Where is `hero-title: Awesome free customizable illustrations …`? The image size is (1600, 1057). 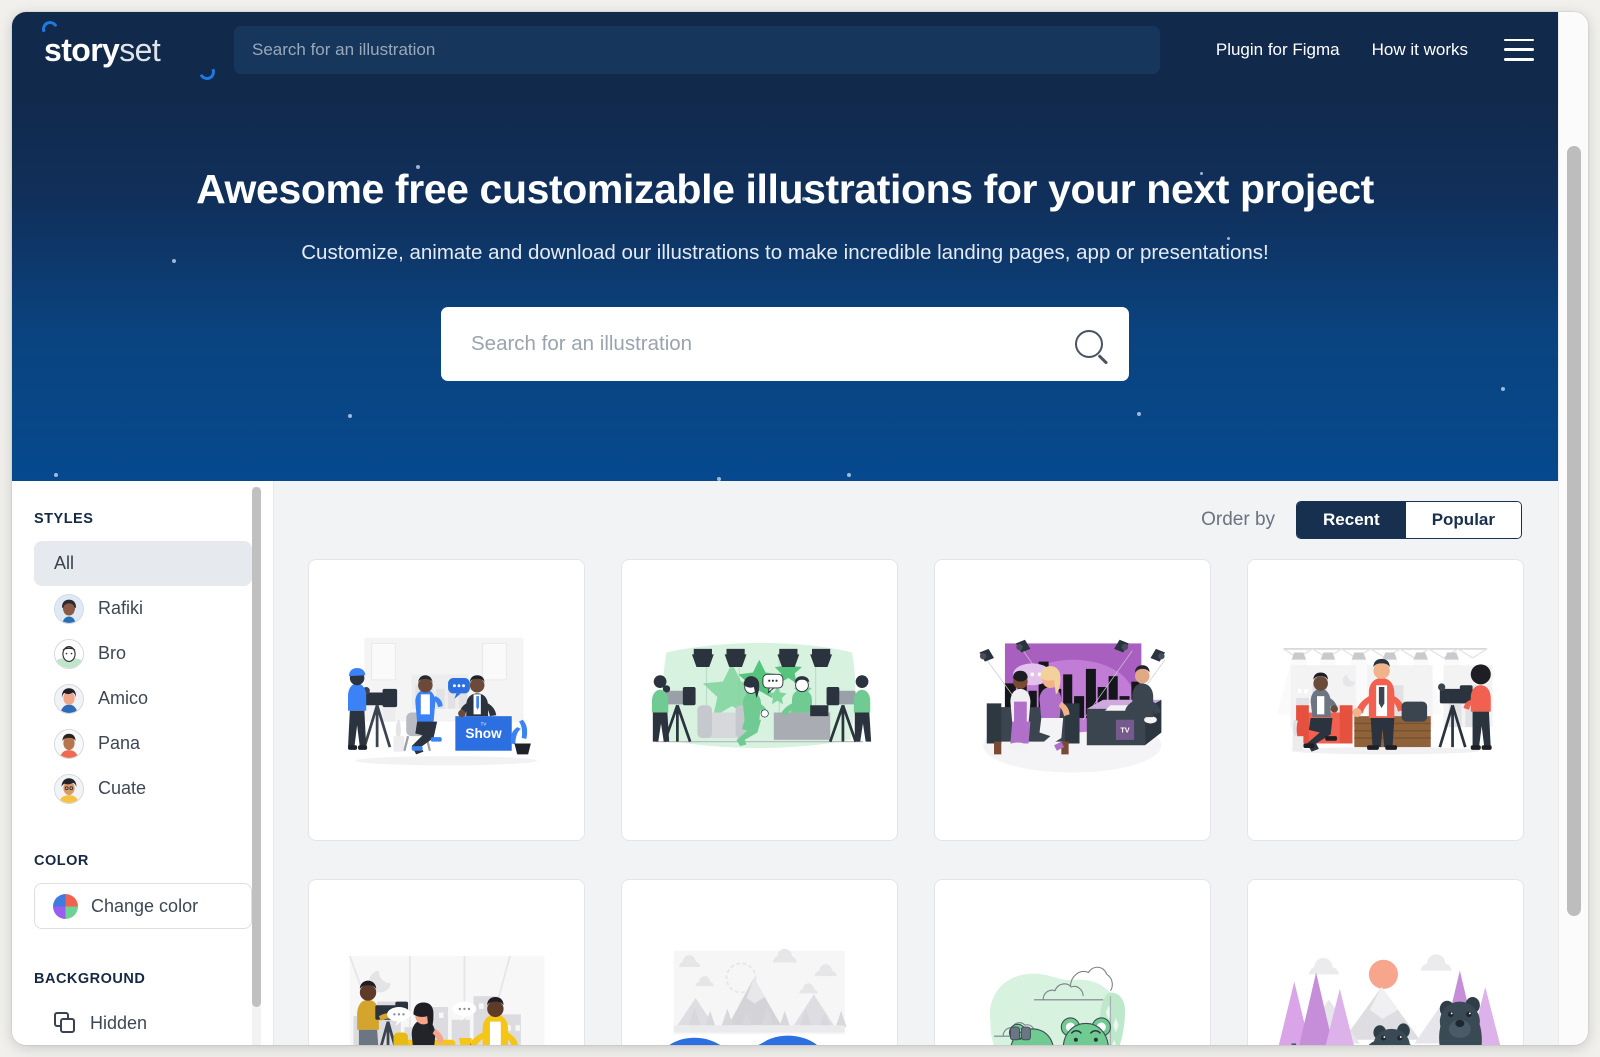 hero-title: Awesome free customizable illustrations … is located at coordinates (785, 189).